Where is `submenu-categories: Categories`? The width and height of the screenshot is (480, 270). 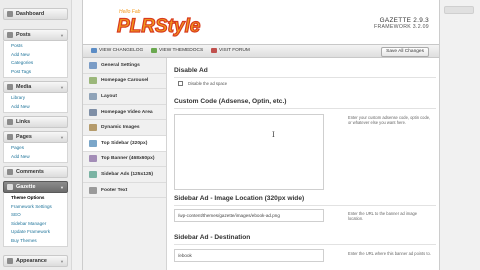
submenu-categories: Categories is located at coordinates (35, 63).